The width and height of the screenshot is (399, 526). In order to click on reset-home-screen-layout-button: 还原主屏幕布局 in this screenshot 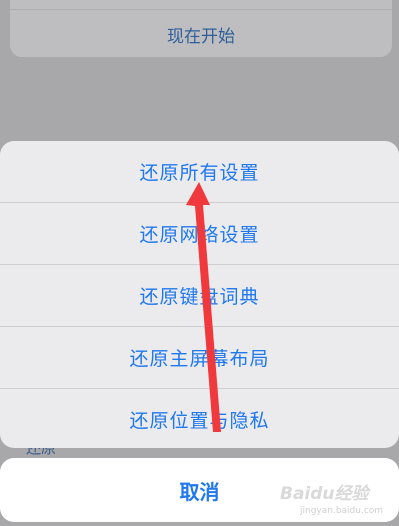, I will do `click(199, 358)`.